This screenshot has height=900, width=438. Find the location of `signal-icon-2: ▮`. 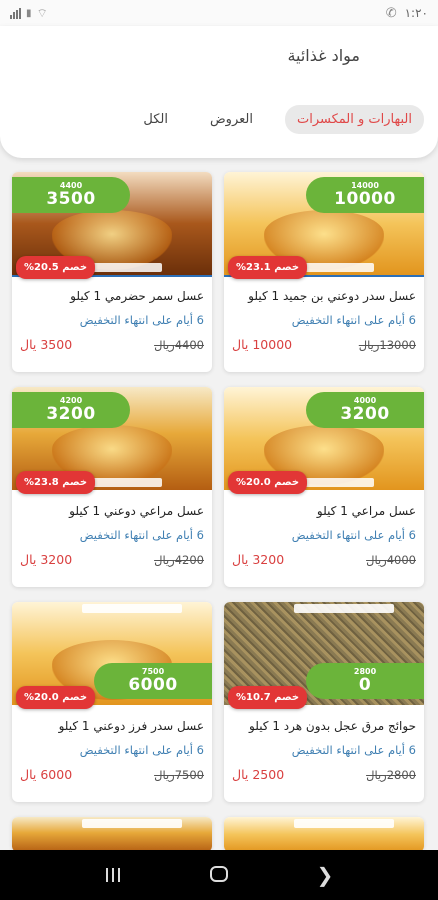

signal-icon-2: ▮ is located at coordinates (29, 13).